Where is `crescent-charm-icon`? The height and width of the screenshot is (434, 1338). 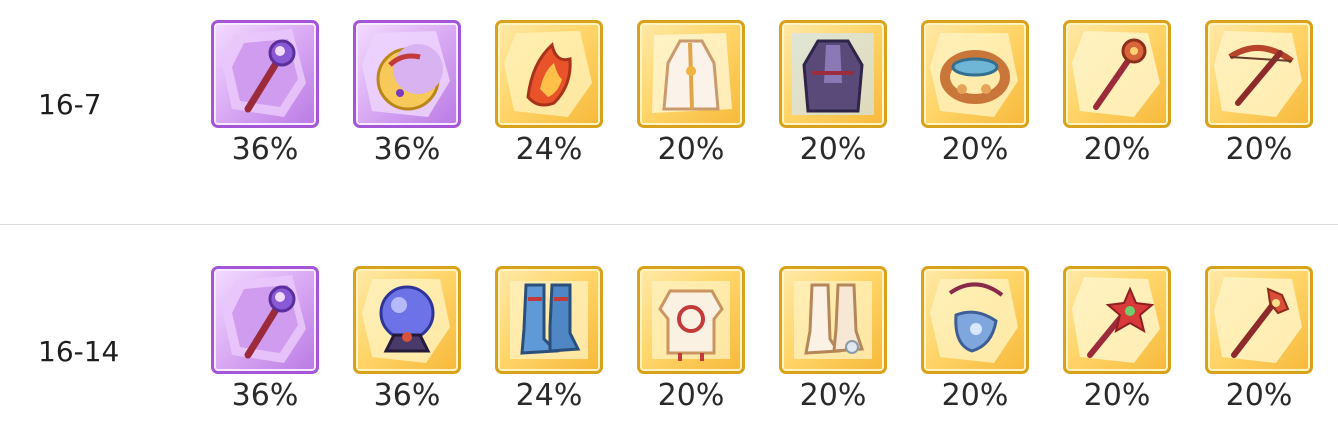 crescent-charm-icon is located at coordinates (407, 74).